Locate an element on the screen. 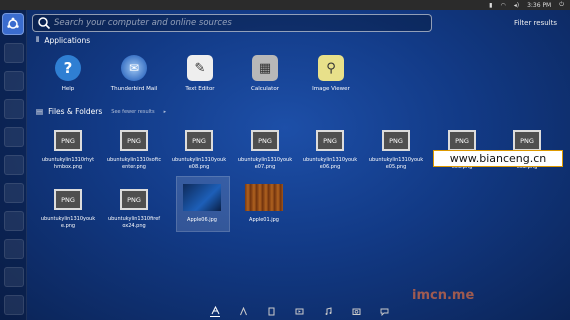  applications-lens-icon is located at coordinates (243, 311).